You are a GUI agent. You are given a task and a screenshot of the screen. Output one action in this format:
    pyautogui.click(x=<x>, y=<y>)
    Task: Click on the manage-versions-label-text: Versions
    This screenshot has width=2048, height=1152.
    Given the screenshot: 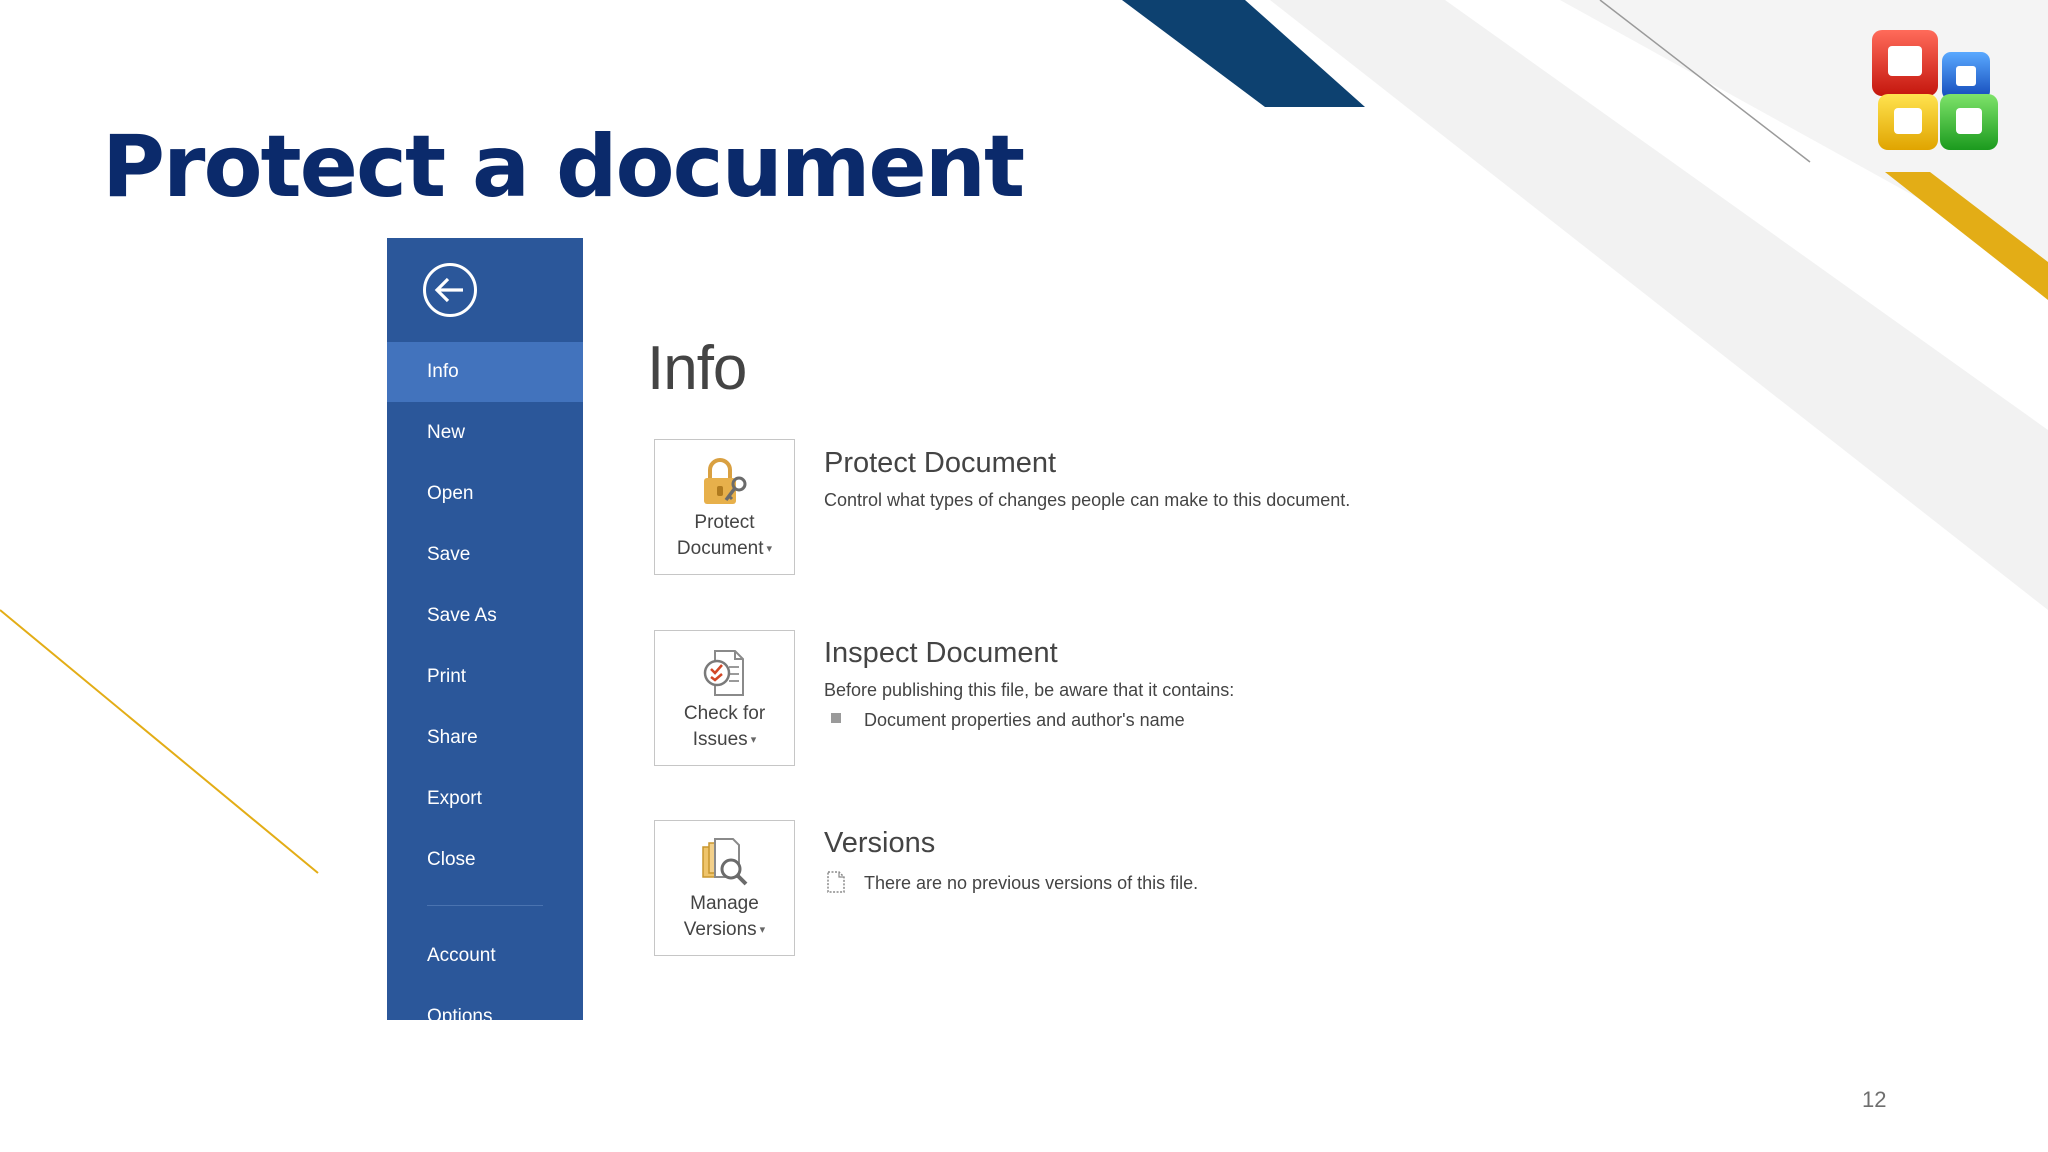 What is the action you would take?
    pyautogui.click(x=720, y=929)
    